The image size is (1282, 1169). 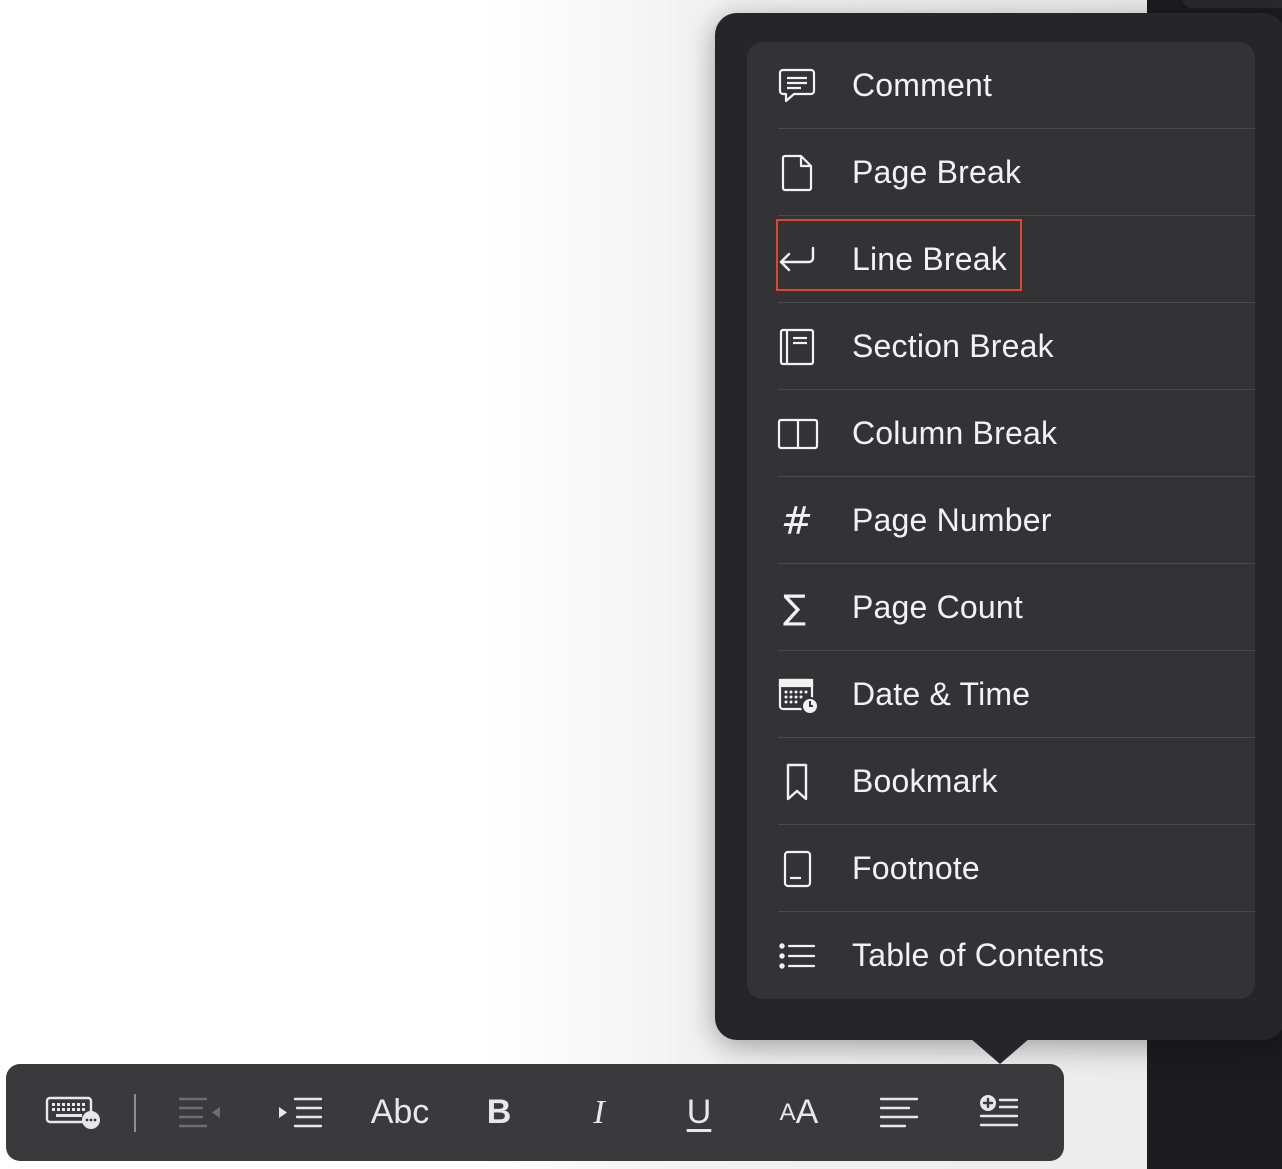 I want to click on panel-handle, so click(x=1232, y=4).